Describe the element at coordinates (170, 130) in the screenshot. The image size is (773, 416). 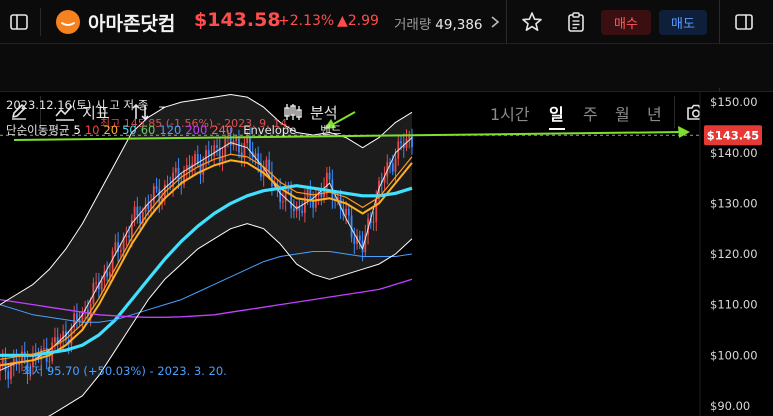
I see `legend-ma-period: 120` at that location.